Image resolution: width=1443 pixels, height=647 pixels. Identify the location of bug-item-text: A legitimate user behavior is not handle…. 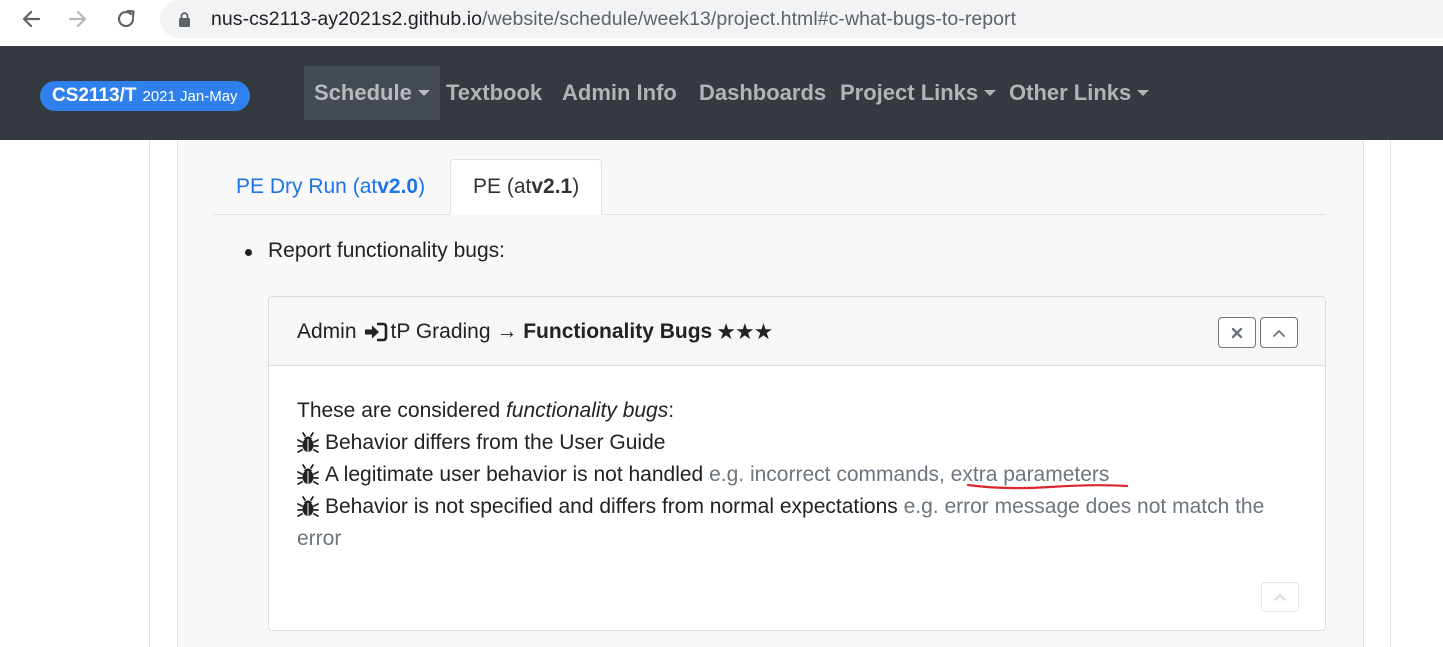
(514, 474).